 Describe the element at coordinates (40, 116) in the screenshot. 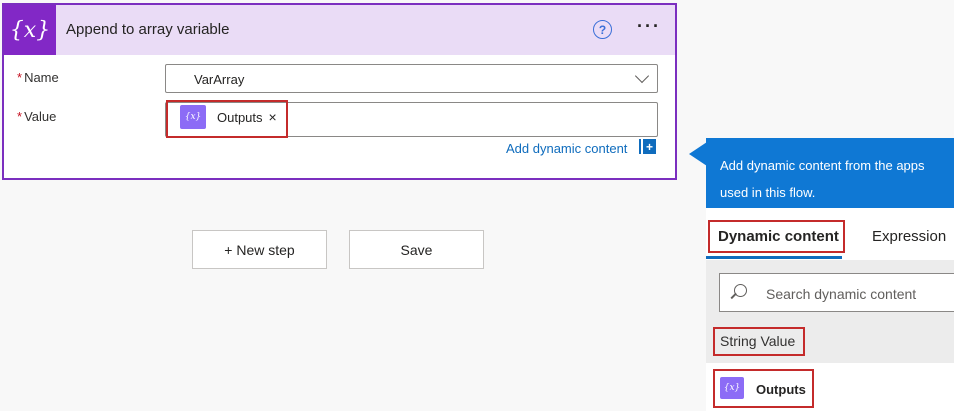

I see `value-label-text: Value` at that location.